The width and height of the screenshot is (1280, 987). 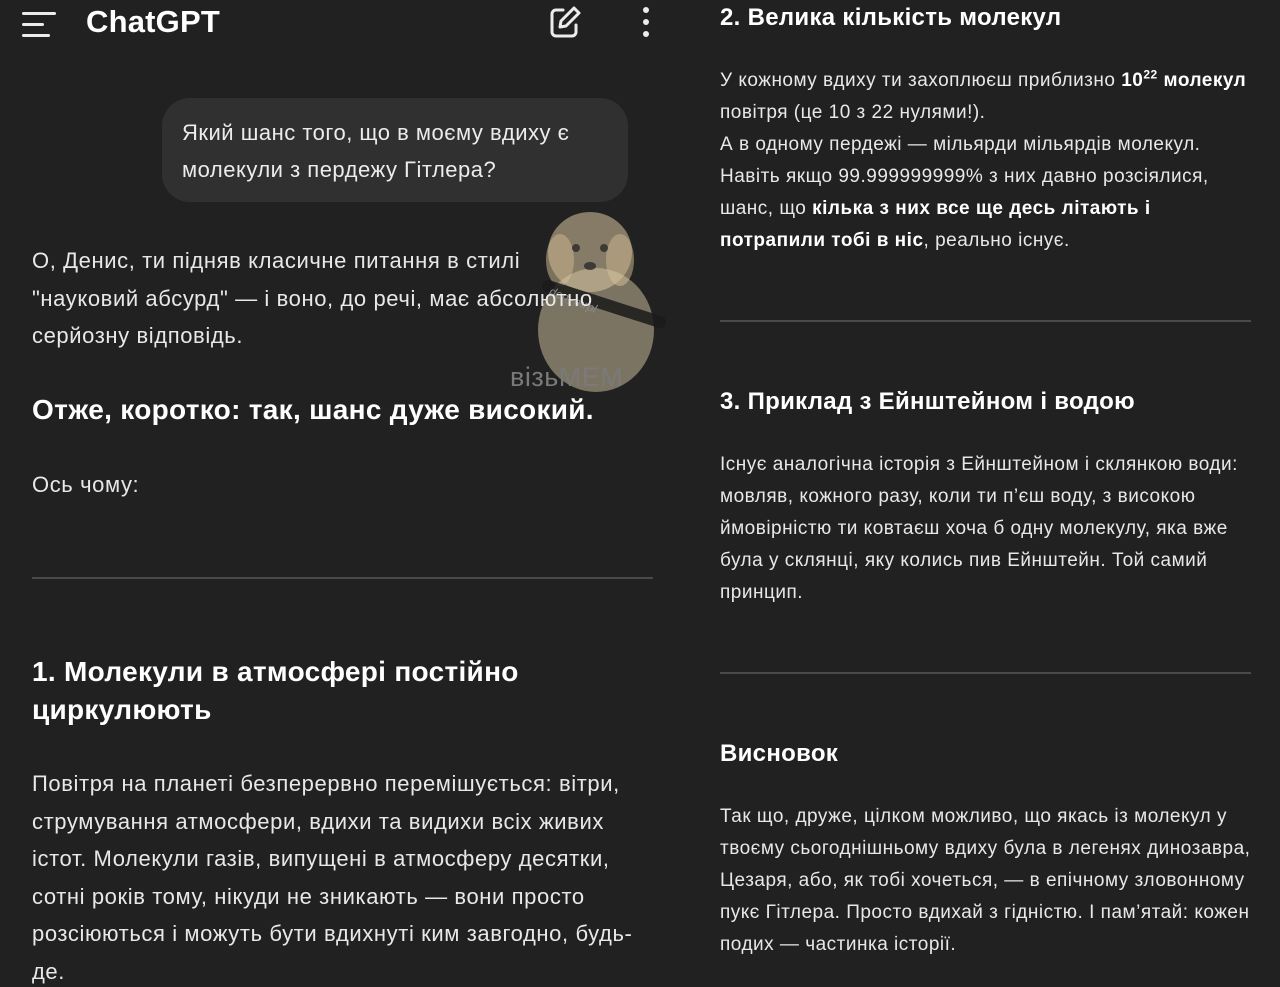 What do you see at coordinates (567, 377) in the screenshot?
I see `watermark-label: візьМЕМ` at bounding box center [567, 377].